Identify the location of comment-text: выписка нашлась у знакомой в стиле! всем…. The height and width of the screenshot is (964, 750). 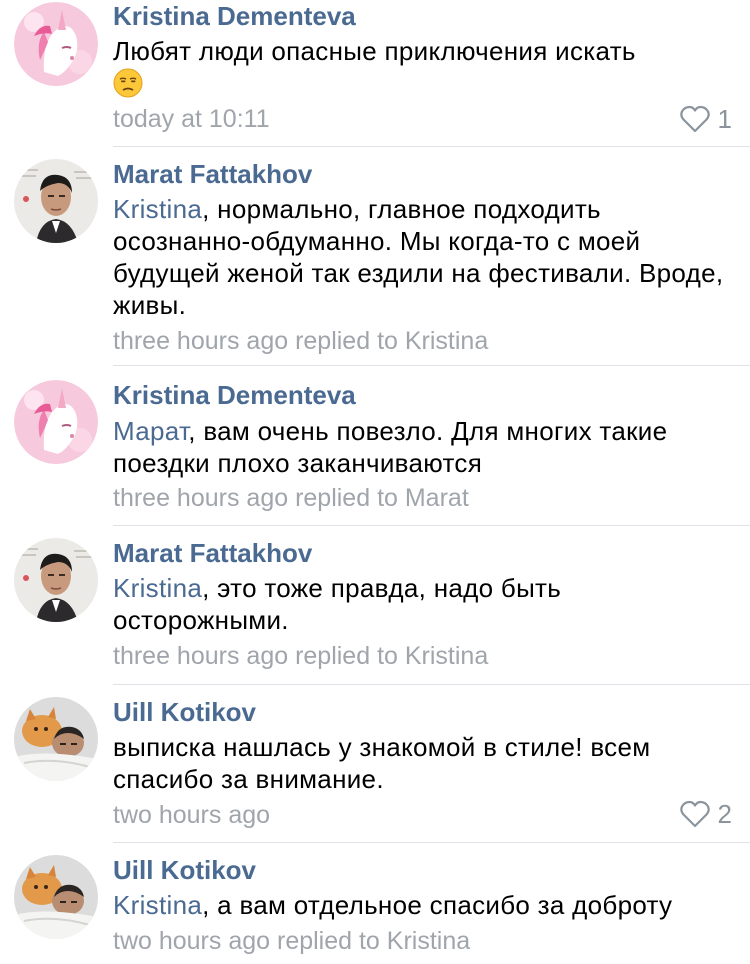
(428, 763).